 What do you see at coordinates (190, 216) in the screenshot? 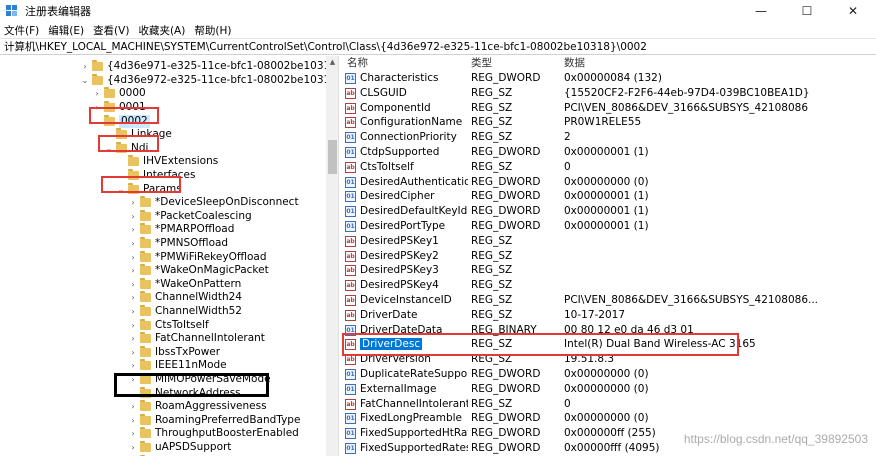
I see `tree-item: › *PacketCoalescing` at bounding box center [190, 216].